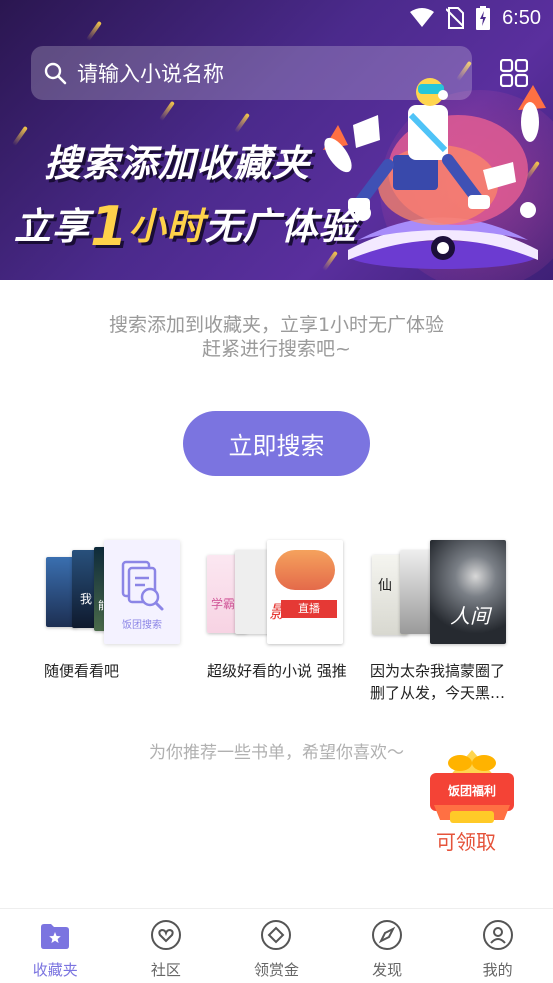 This screenshot has height=983, width=553. I want to click on banner-title-line2: 立享1小时无广体验, so click(185, 226).